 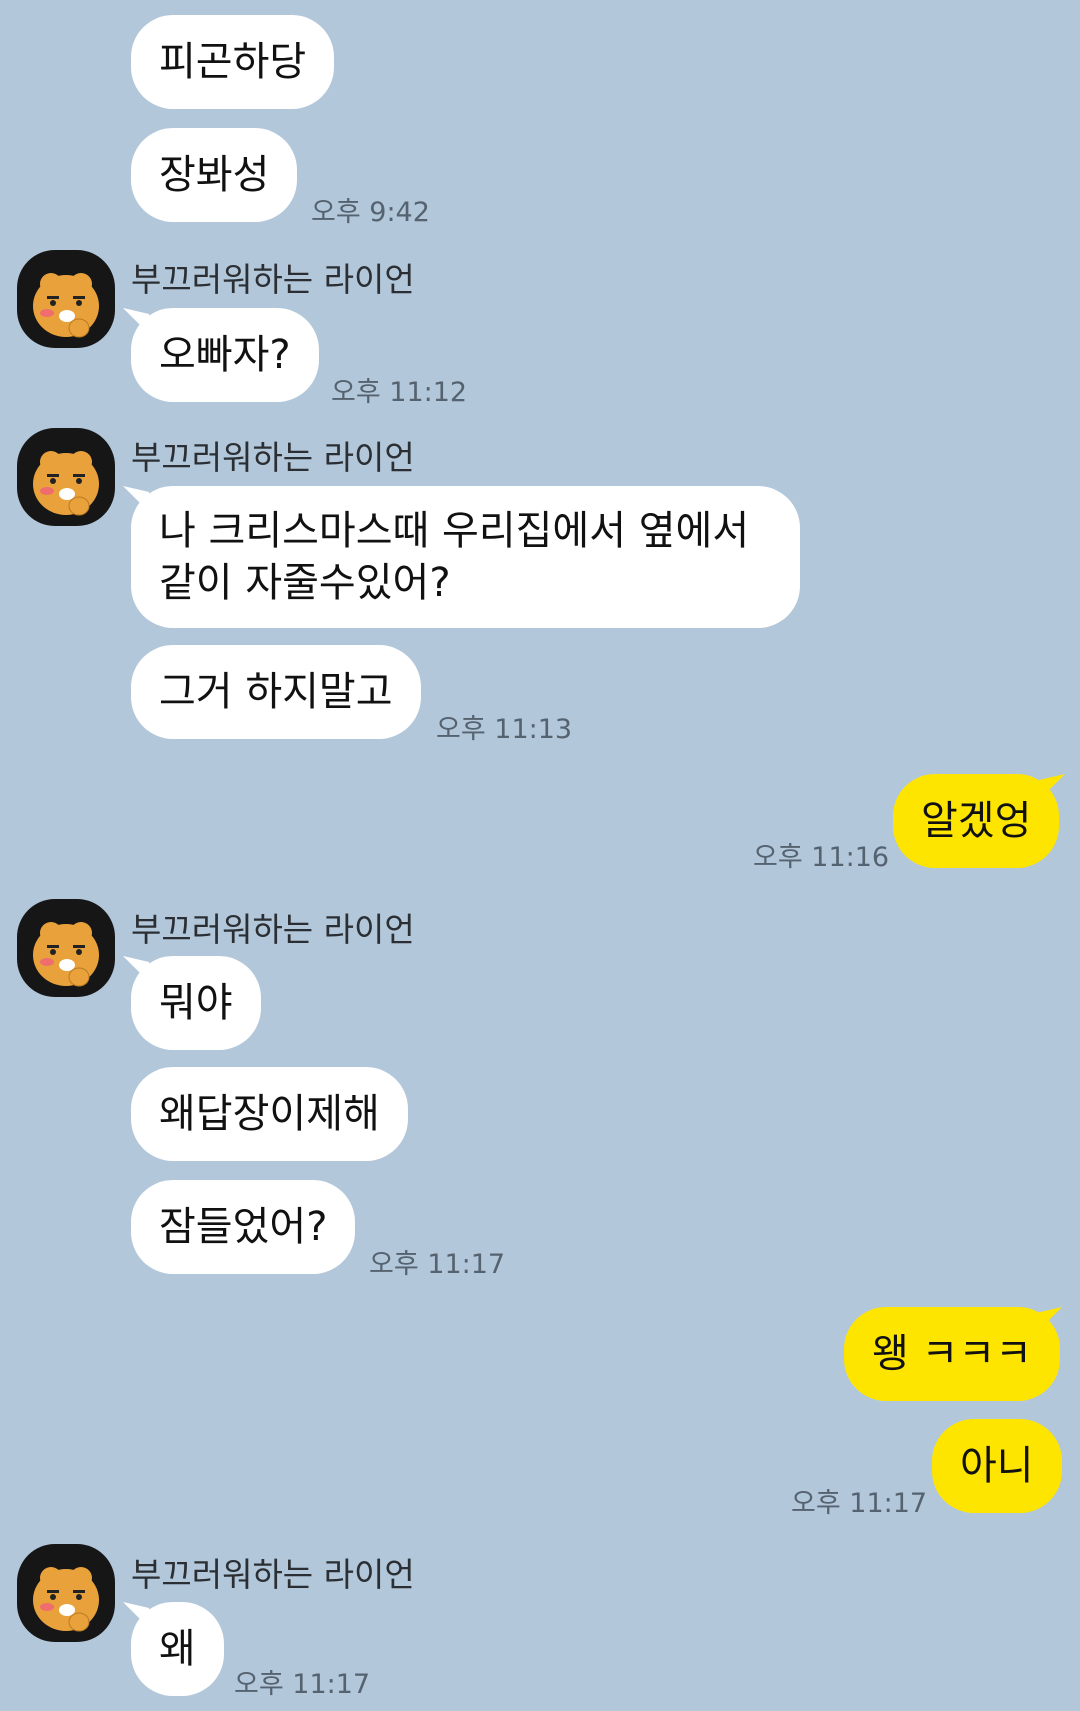 I want to click on incoming-message: 그거 하지말고, so click(x=276, y=692).